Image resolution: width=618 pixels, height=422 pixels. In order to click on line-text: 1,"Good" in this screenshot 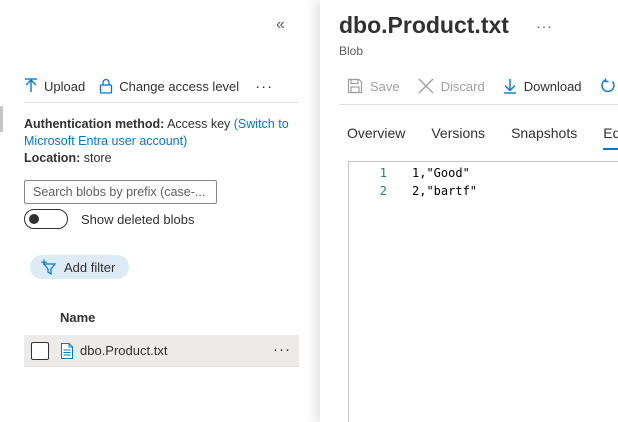, I will do `click(441, 175)`.